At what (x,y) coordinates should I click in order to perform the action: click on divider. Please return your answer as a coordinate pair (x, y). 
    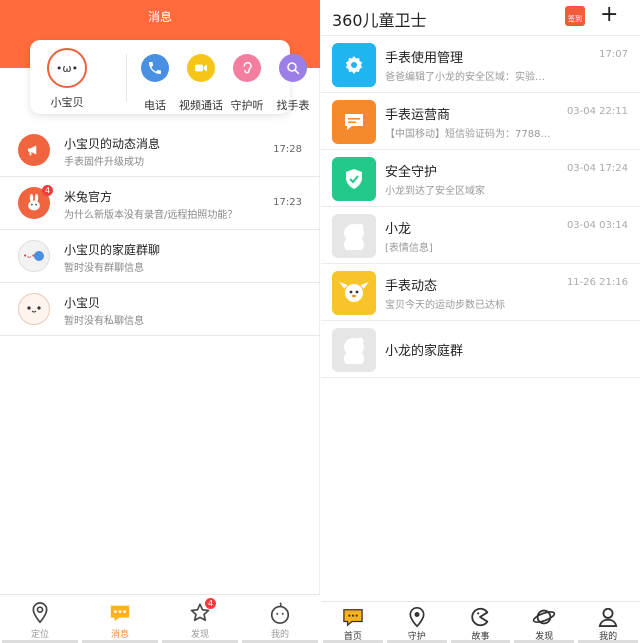
    Looking at the image, I should click on (126, 78).